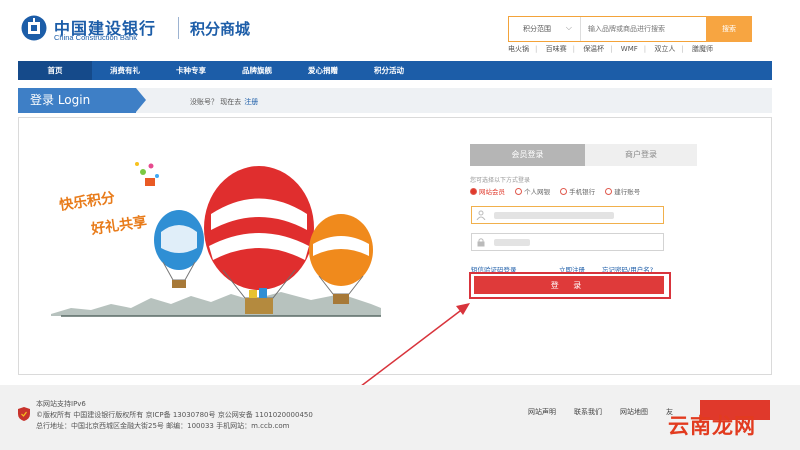 Image resolution: width=800 pixels, height=450 pixels. I want to click on ccb-logo-icon, so click(34, 28).